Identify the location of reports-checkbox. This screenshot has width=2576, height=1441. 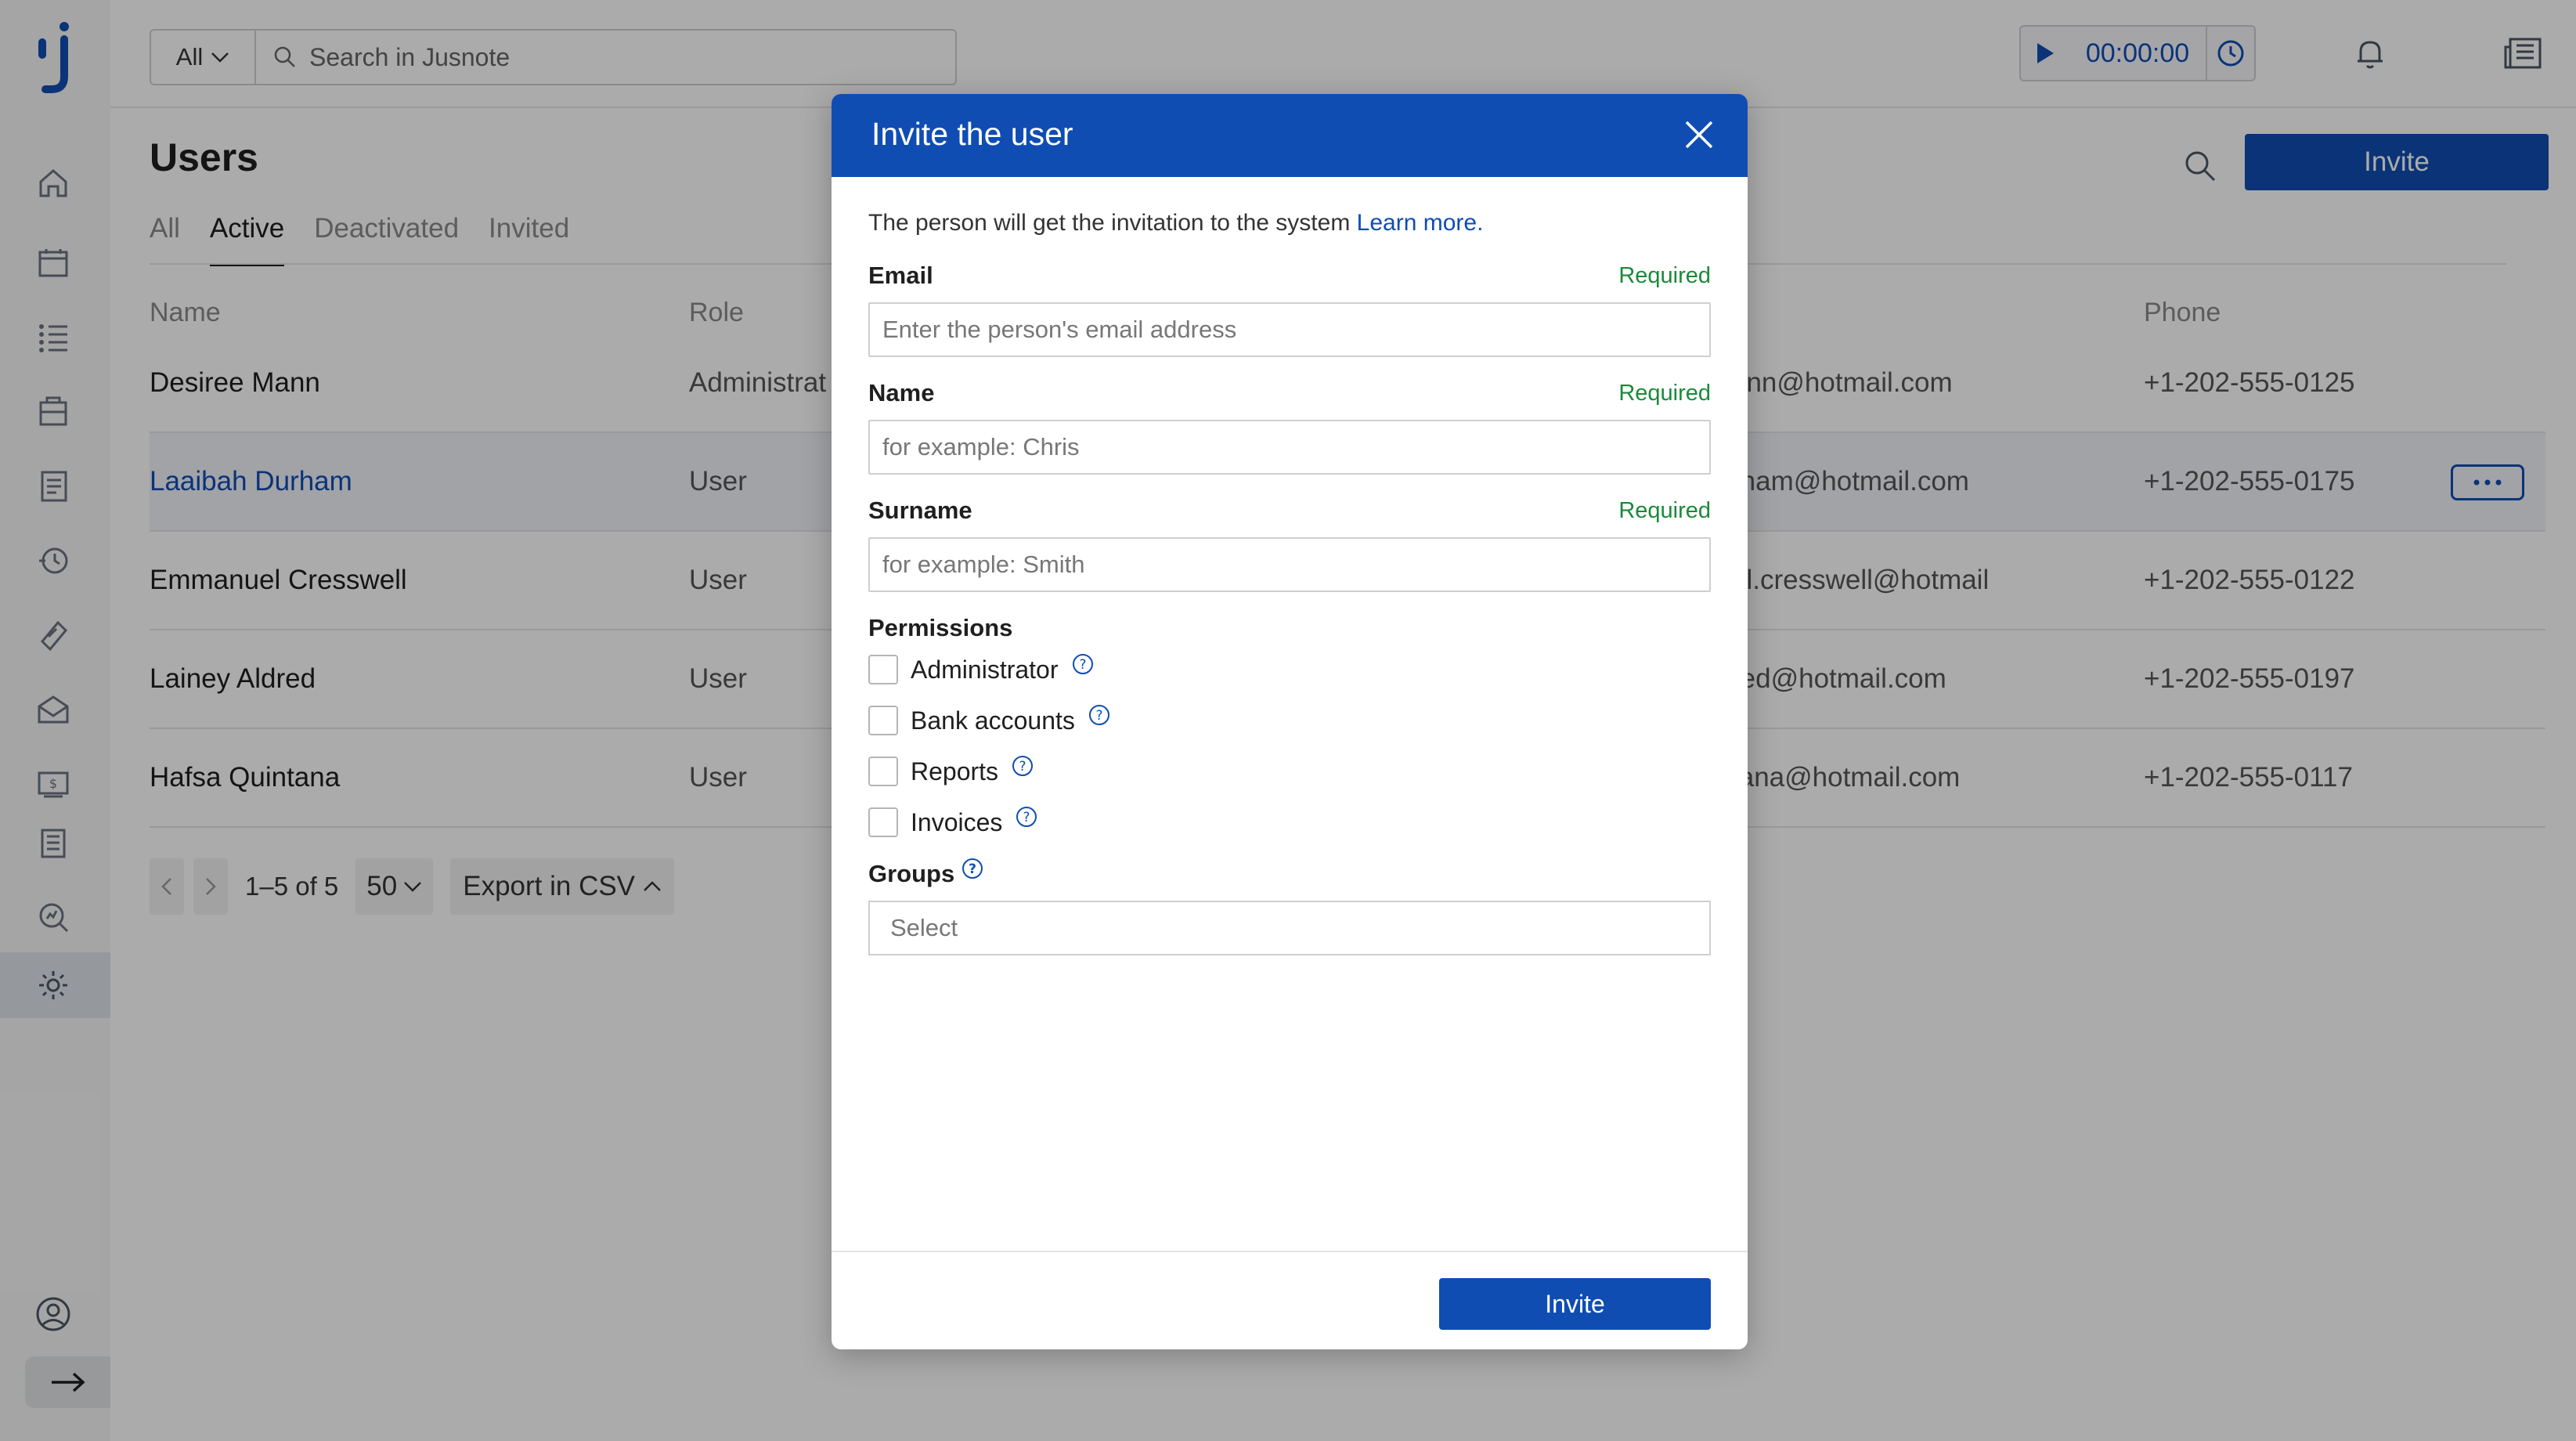
(883, 772).